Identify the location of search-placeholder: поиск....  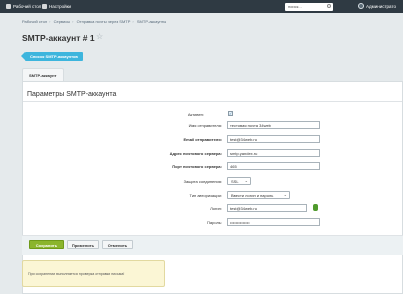
(295, 6).